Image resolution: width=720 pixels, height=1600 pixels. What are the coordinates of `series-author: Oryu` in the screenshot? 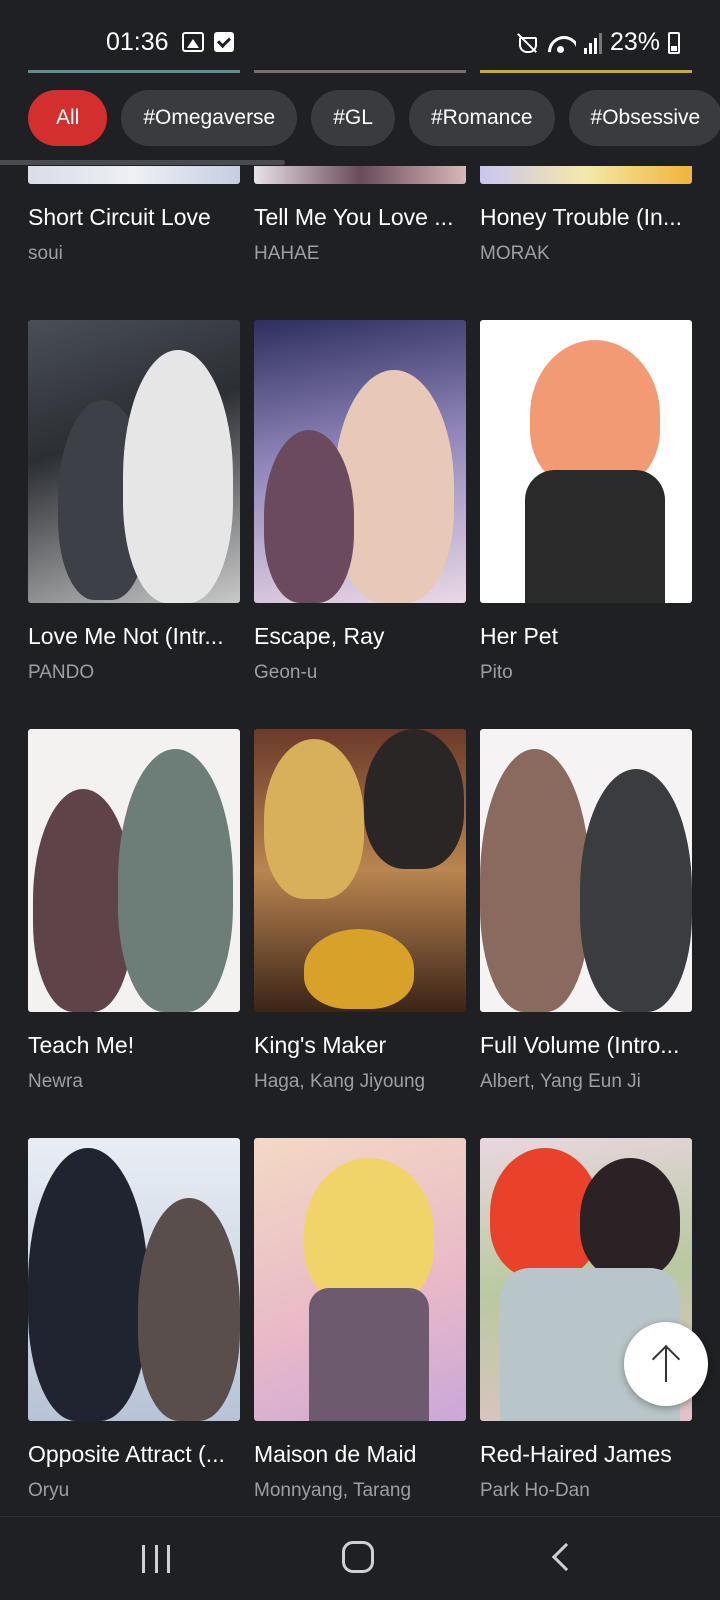 It's located at (49, 1490).